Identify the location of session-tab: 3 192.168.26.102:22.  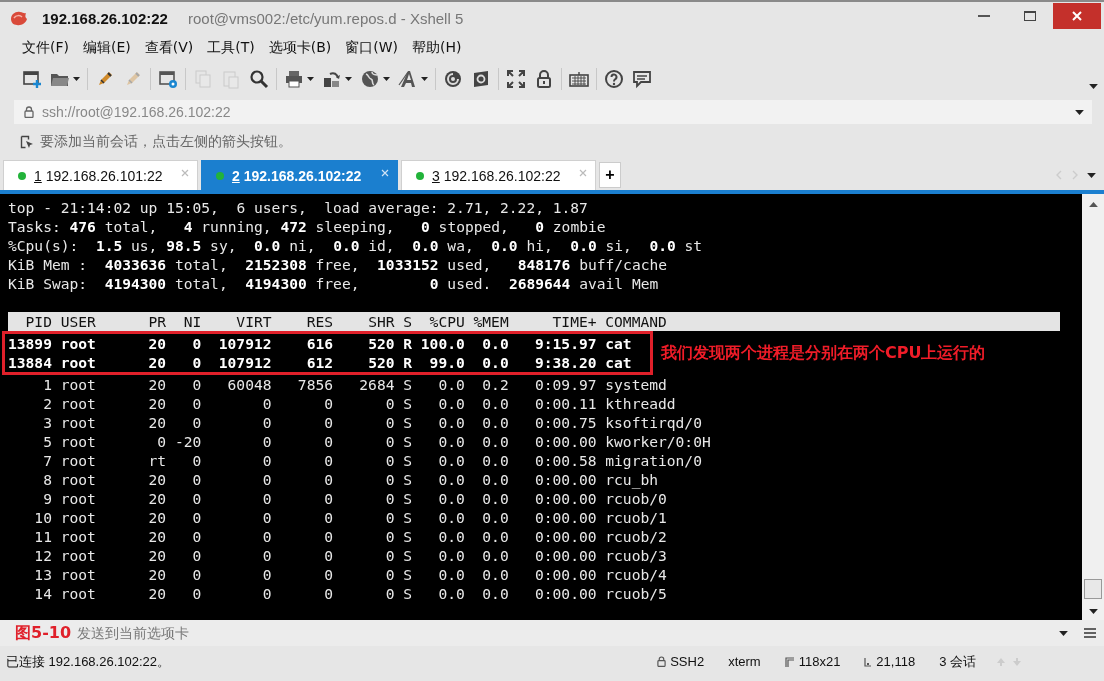
(498, 175).